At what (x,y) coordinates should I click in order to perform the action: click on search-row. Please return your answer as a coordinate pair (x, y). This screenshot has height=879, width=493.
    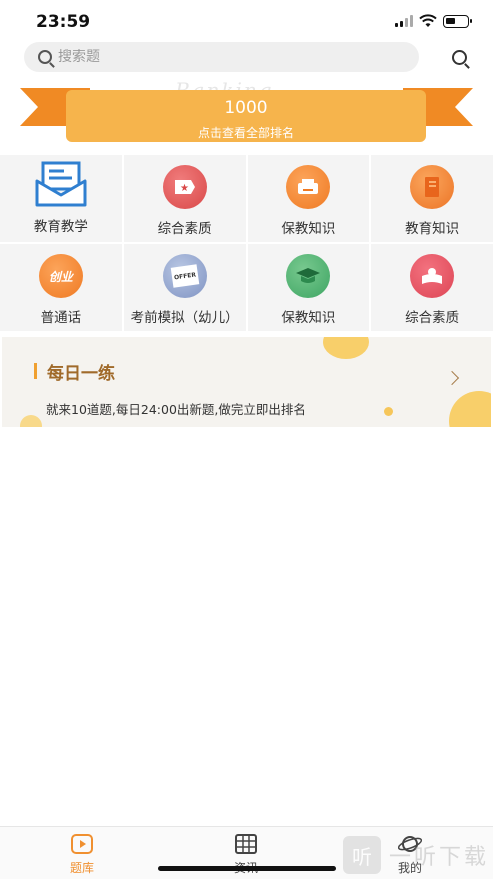
    Looking at the image, I should click on (246, 57).